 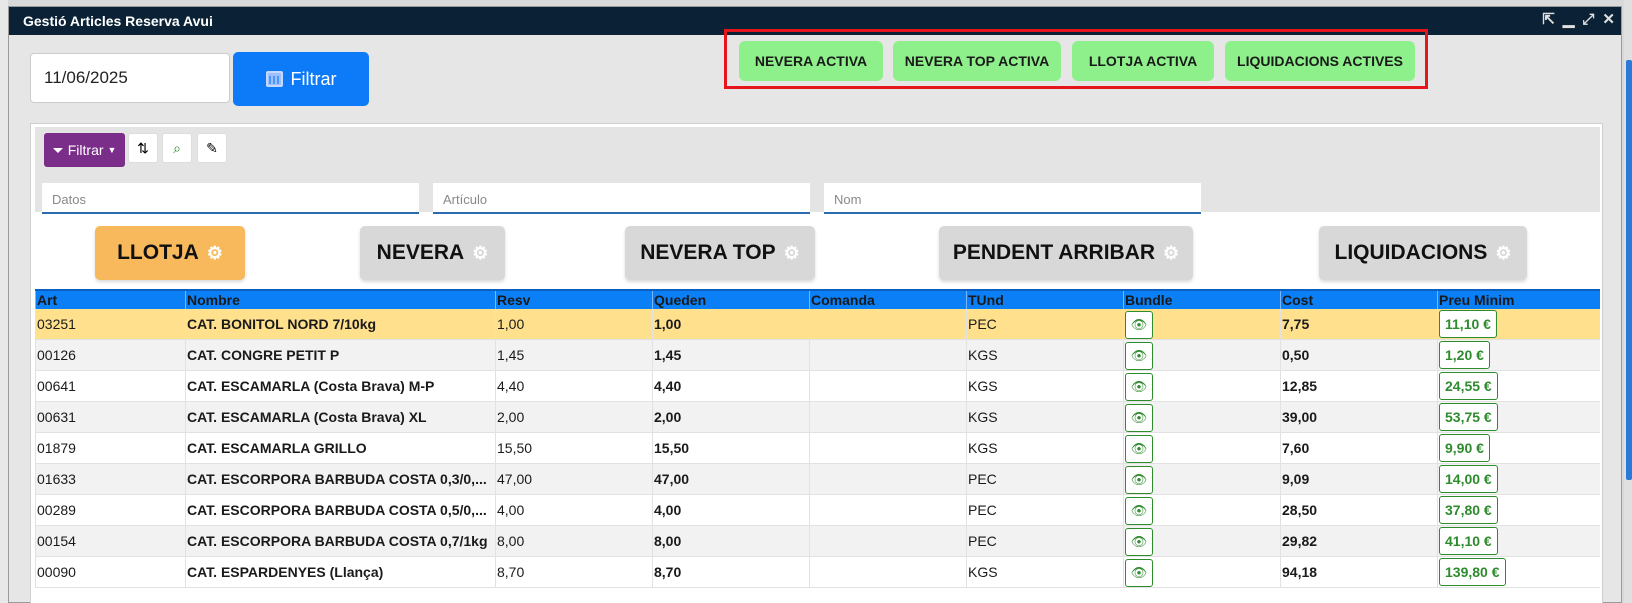 What do you see at coordinates (1472, 572) in the screenshot?
I see `price-badge: 139,80 €` at bounding box center [1472, 572].